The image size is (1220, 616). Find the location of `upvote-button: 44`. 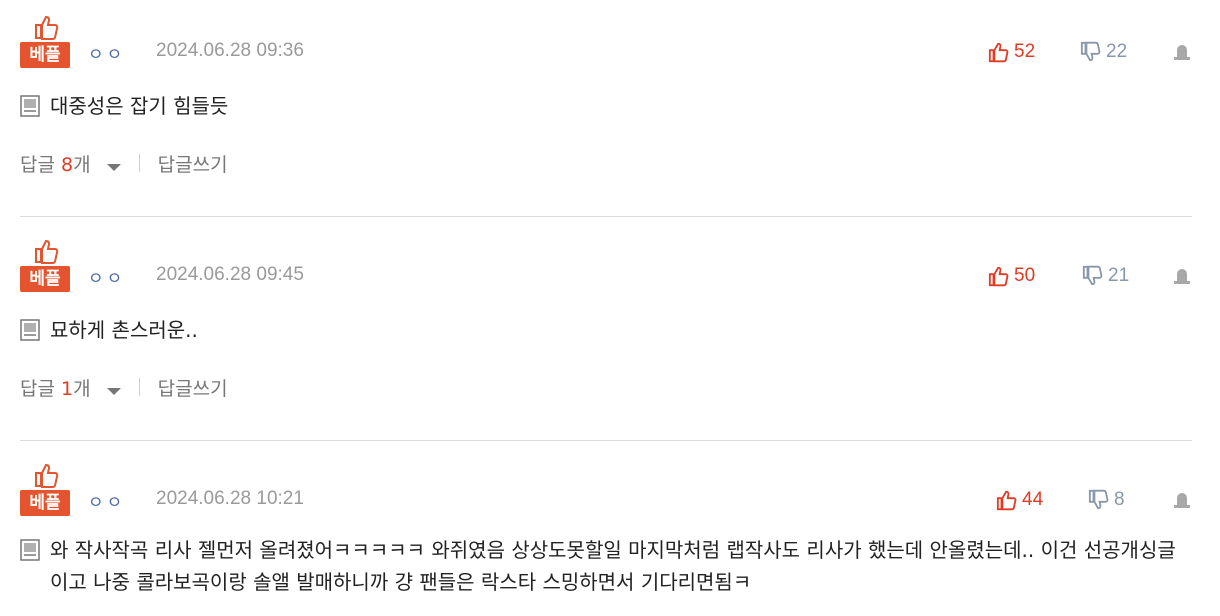

upvote-button: 44 is located at coordinates (1019, 500).